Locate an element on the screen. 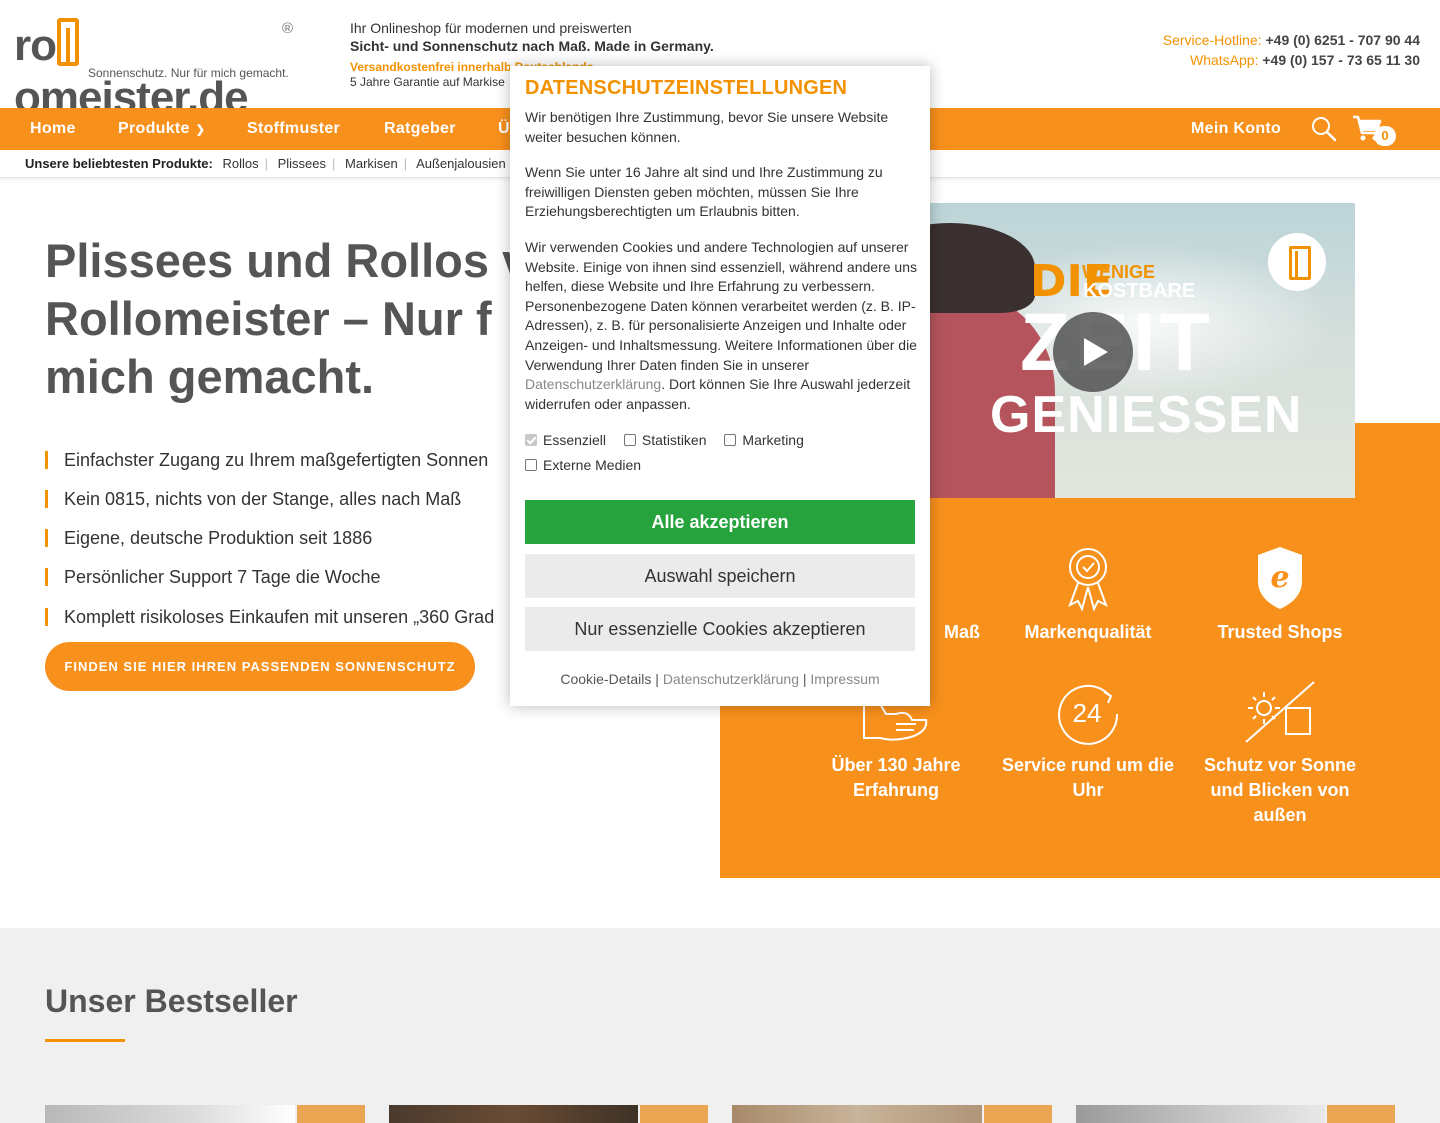  popular-link-aussenjalousien: Außenjalousien is located at coordinates (461, 163).